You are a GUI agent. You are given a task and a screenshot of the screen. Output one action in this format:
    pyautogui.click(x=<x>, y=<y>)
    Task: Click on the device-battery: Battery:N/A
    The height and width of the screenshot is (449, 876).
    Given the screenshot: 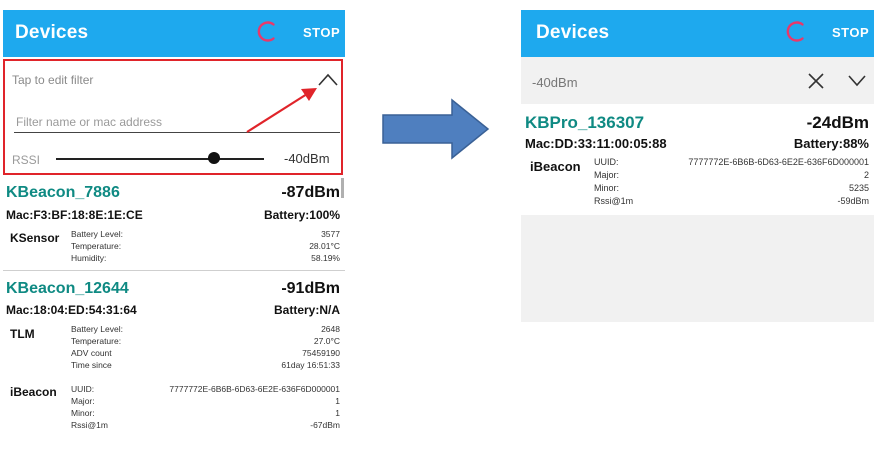 What is the action you would take?
    pyautogui.click(x=306, y=310)
    